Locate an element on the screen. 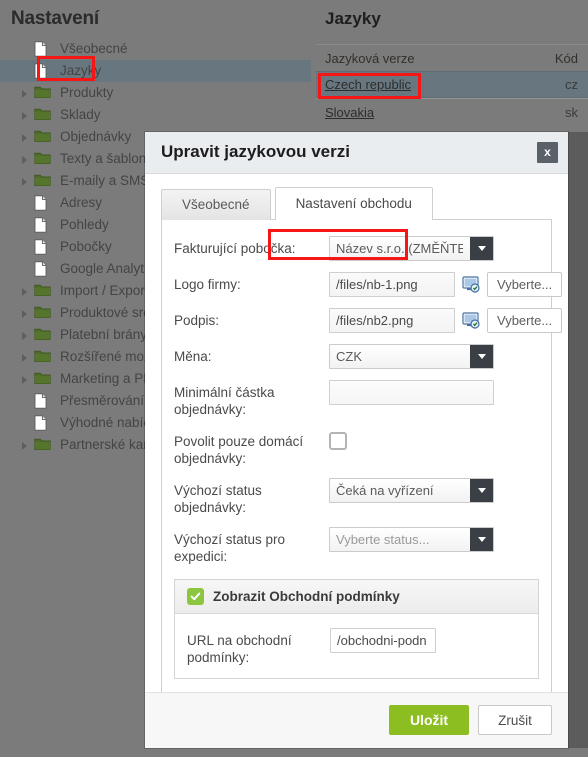 The width and height of the screenshot is (588, 757). domestic-only-checkbox is located at coordinates (338, 440).